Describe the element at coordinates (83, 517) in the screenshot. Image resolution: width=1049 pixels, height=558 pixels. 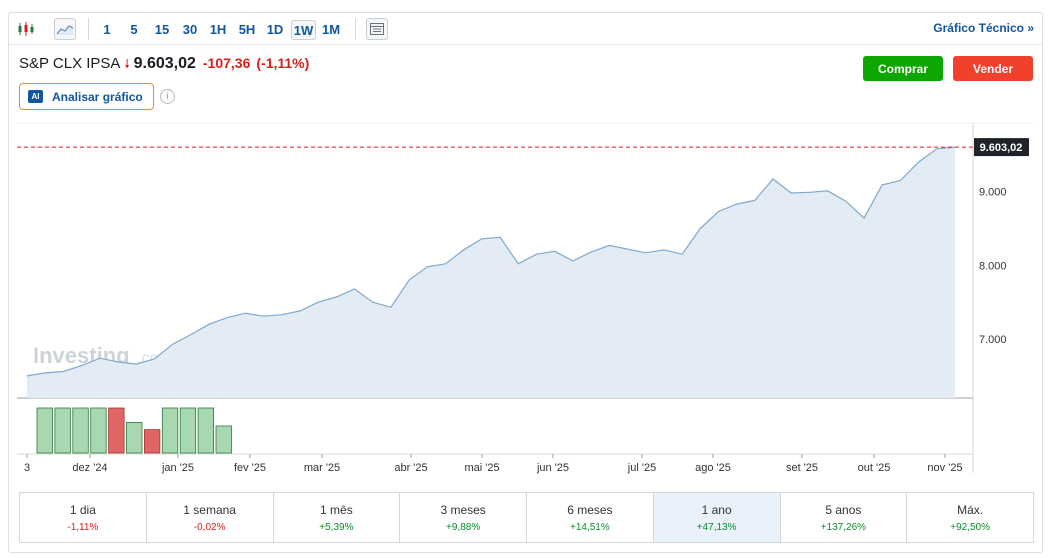
I see `performance-cell: 1 dia -1,11%` at that location.